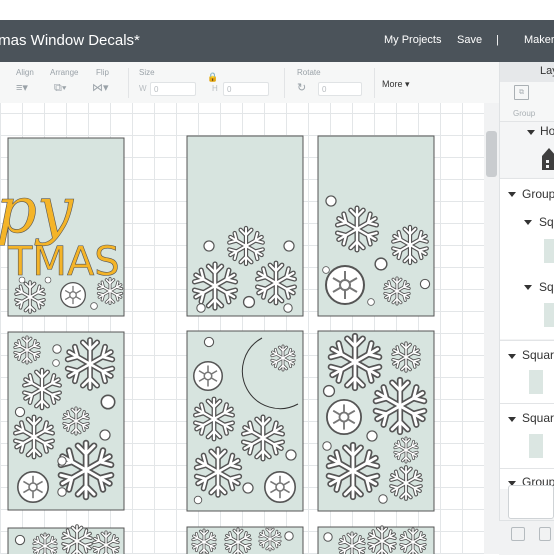 This screenshot has height=555, width=554. I want to click on project-title: tmas Window Decals*, so click(70, 40).